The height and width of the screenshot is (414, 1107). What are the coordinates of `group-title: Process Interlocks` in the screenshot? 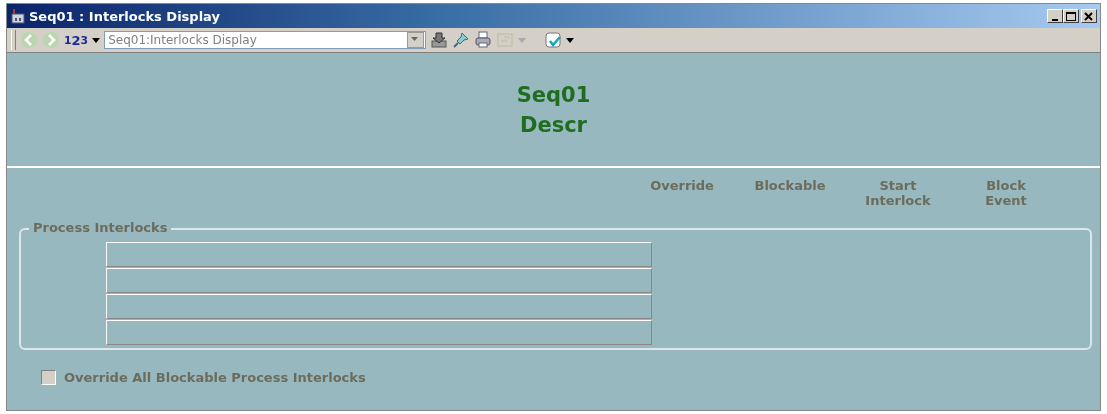 It's located at (100, 227).